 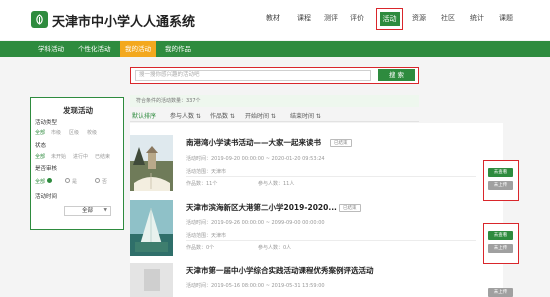 I want to click on search-bar: 搜一搜你感兴趣的活动吧 搜 索, so click(x=274, y=75).